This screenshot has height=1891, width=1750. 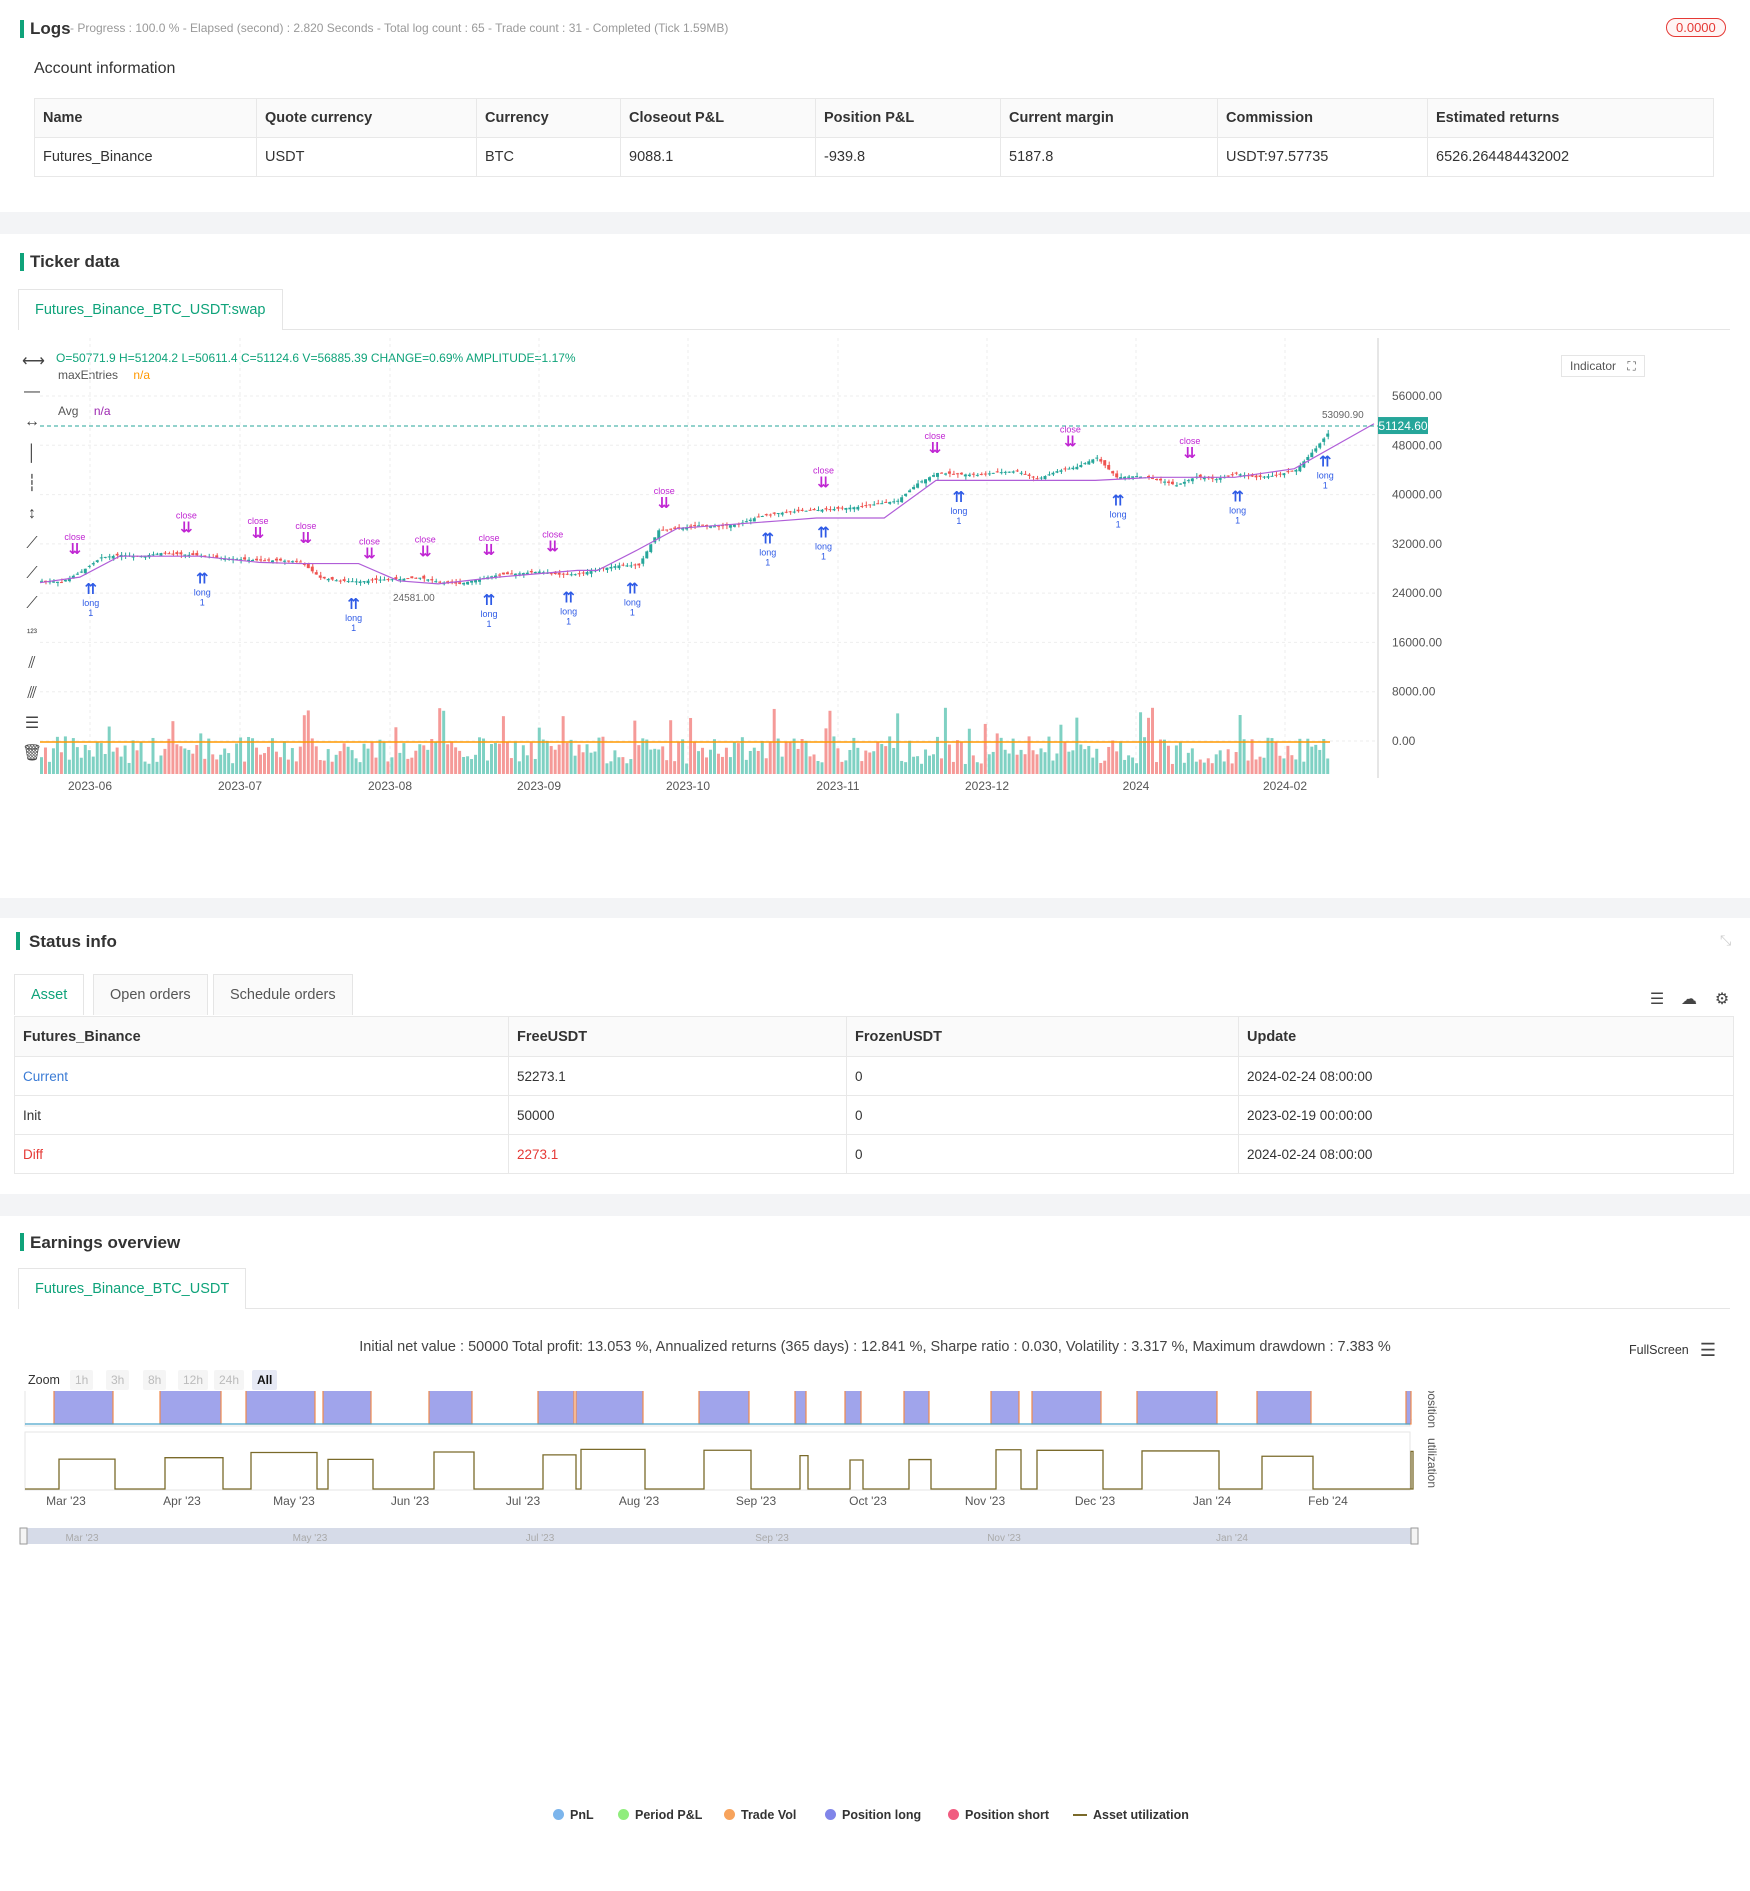 I want to click on zoom-8h-button: 8h, so click(x=155, y=1380).